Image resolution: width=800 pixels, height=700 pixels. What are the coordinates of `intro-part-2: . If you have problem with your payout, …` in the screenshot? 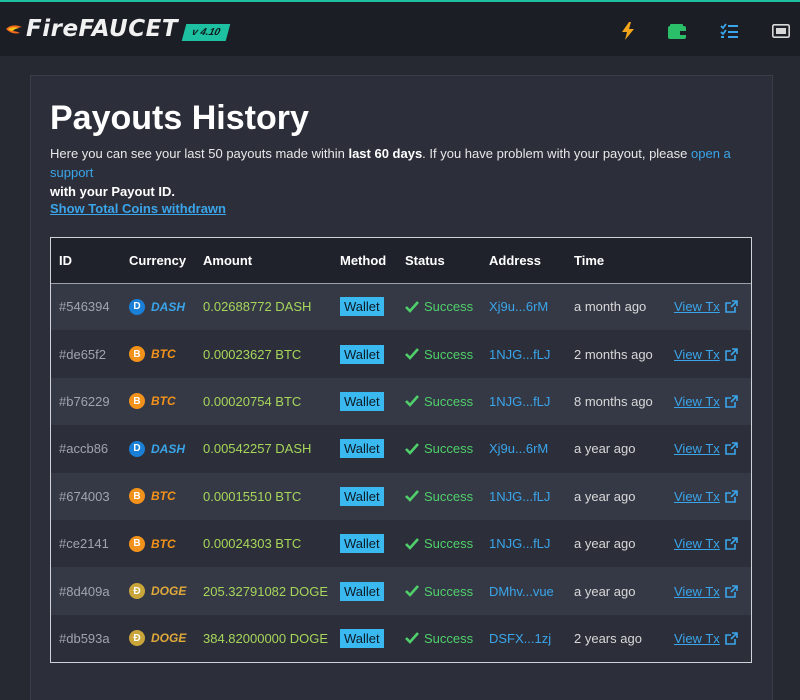 It's located at (556, 153).